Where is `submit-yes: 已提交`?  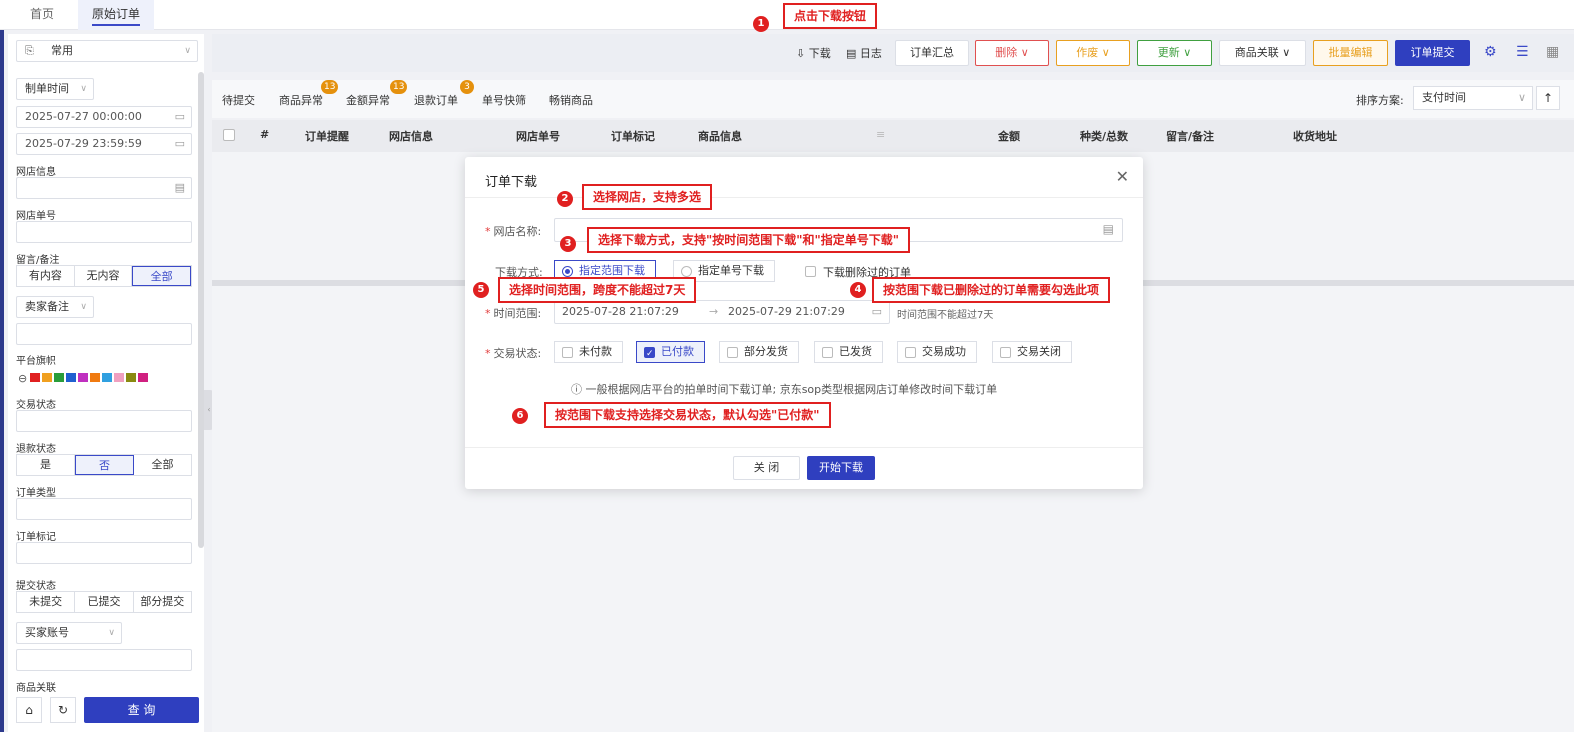 submit-yes: 已提交 is located at coordinates (104, 602).